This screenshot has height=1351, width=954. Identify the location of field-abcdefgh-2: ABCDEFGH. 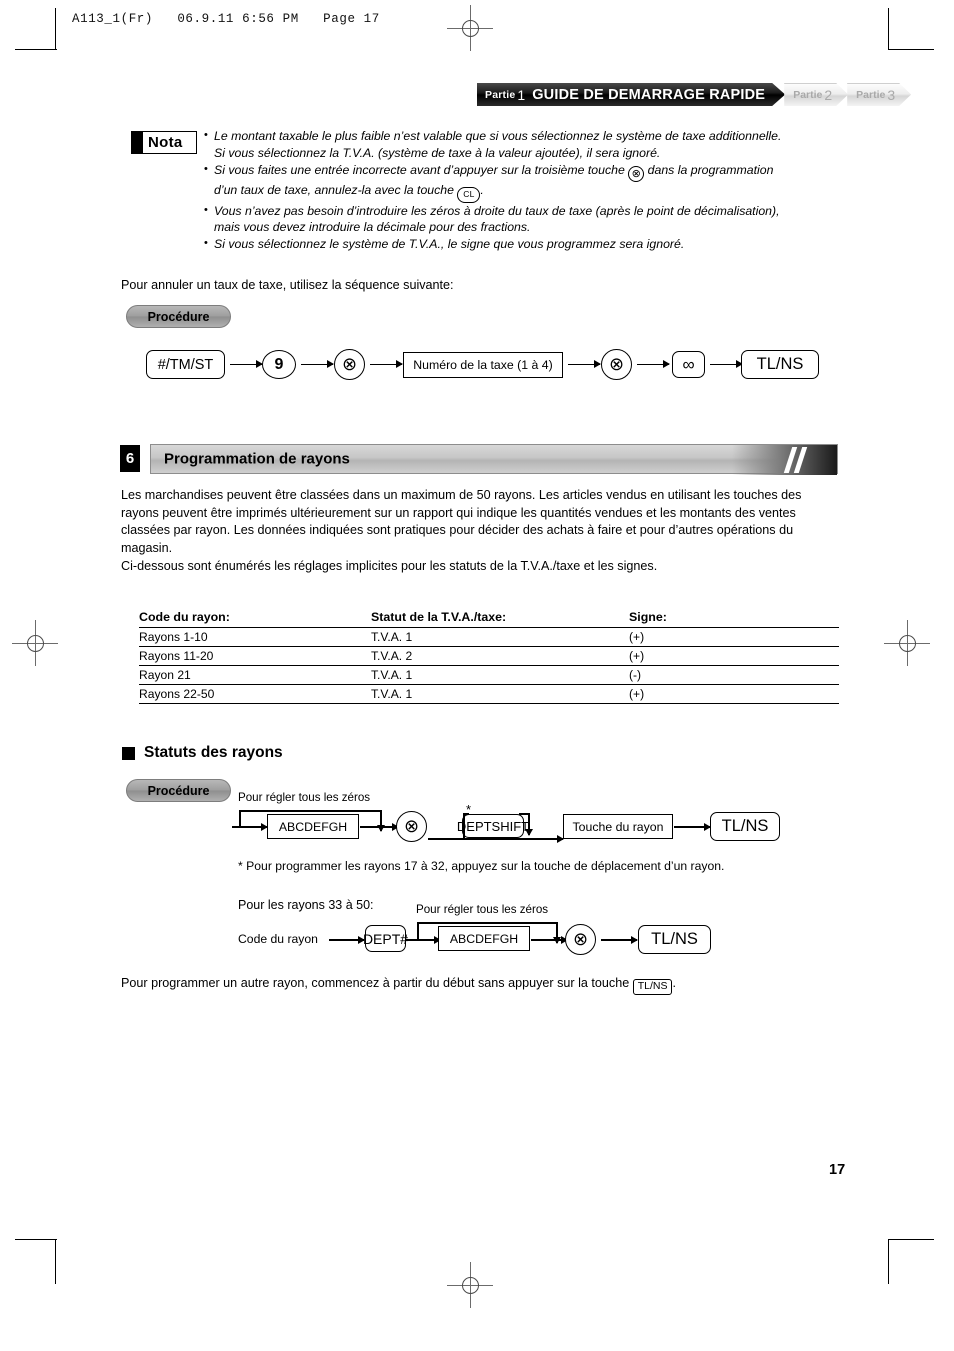
(484, 938).